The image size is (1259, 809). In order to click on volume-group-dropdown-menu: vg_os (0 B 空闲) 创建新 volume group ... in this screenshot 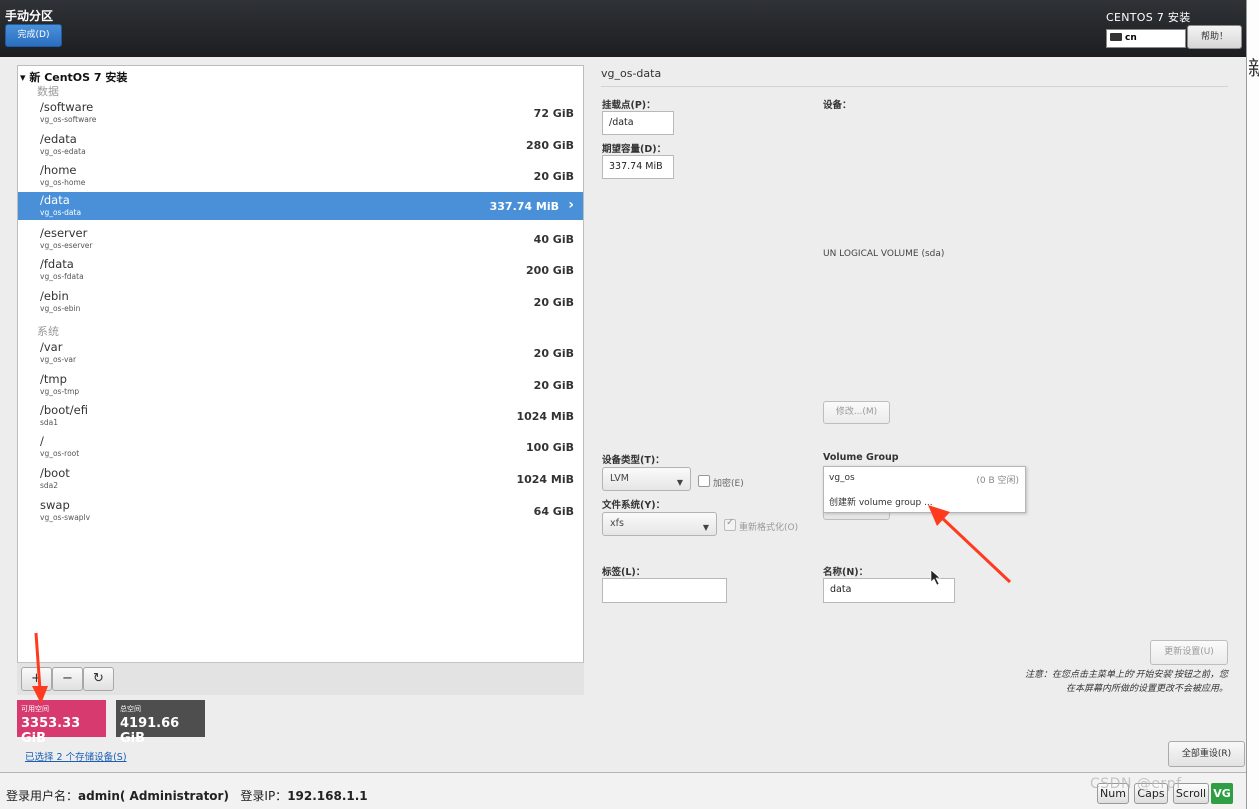, I will do `click(924, 489)`.